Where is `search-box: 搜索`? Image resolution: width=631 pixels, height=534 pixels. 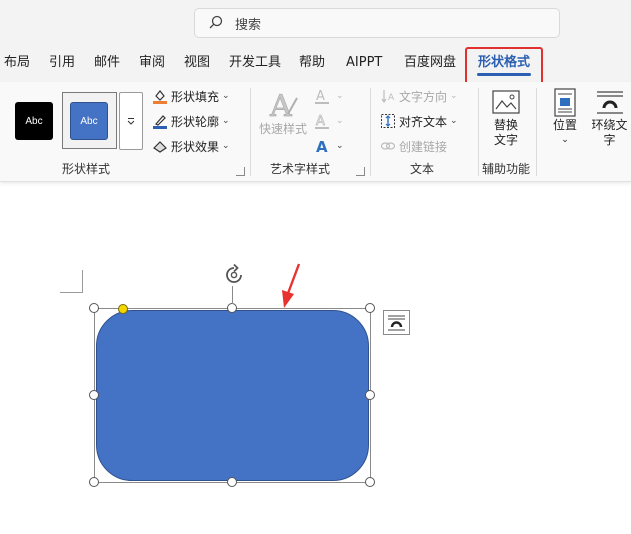
search-box: 搜索 is located at coordinates (377, 23).